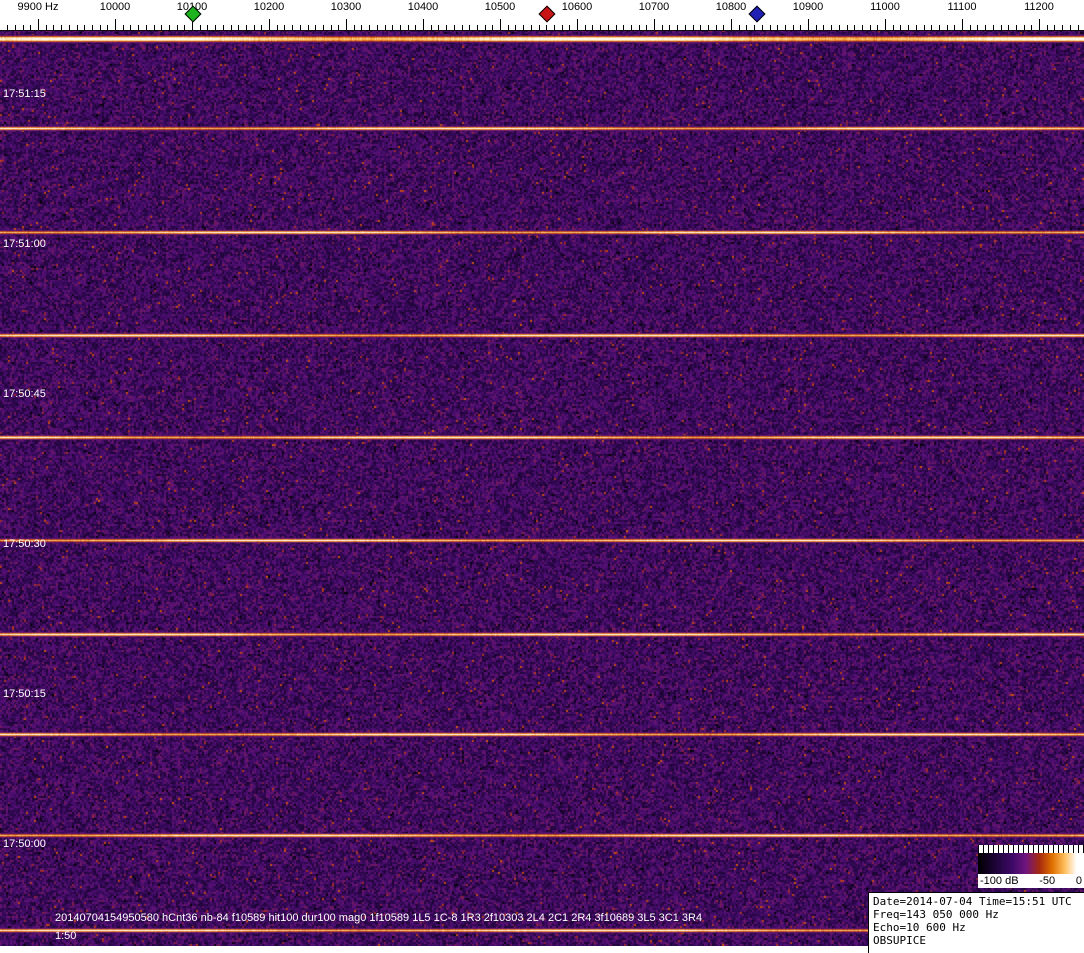  I want to click on colorbar: -100 dB -50 0, so click(1031, 866).